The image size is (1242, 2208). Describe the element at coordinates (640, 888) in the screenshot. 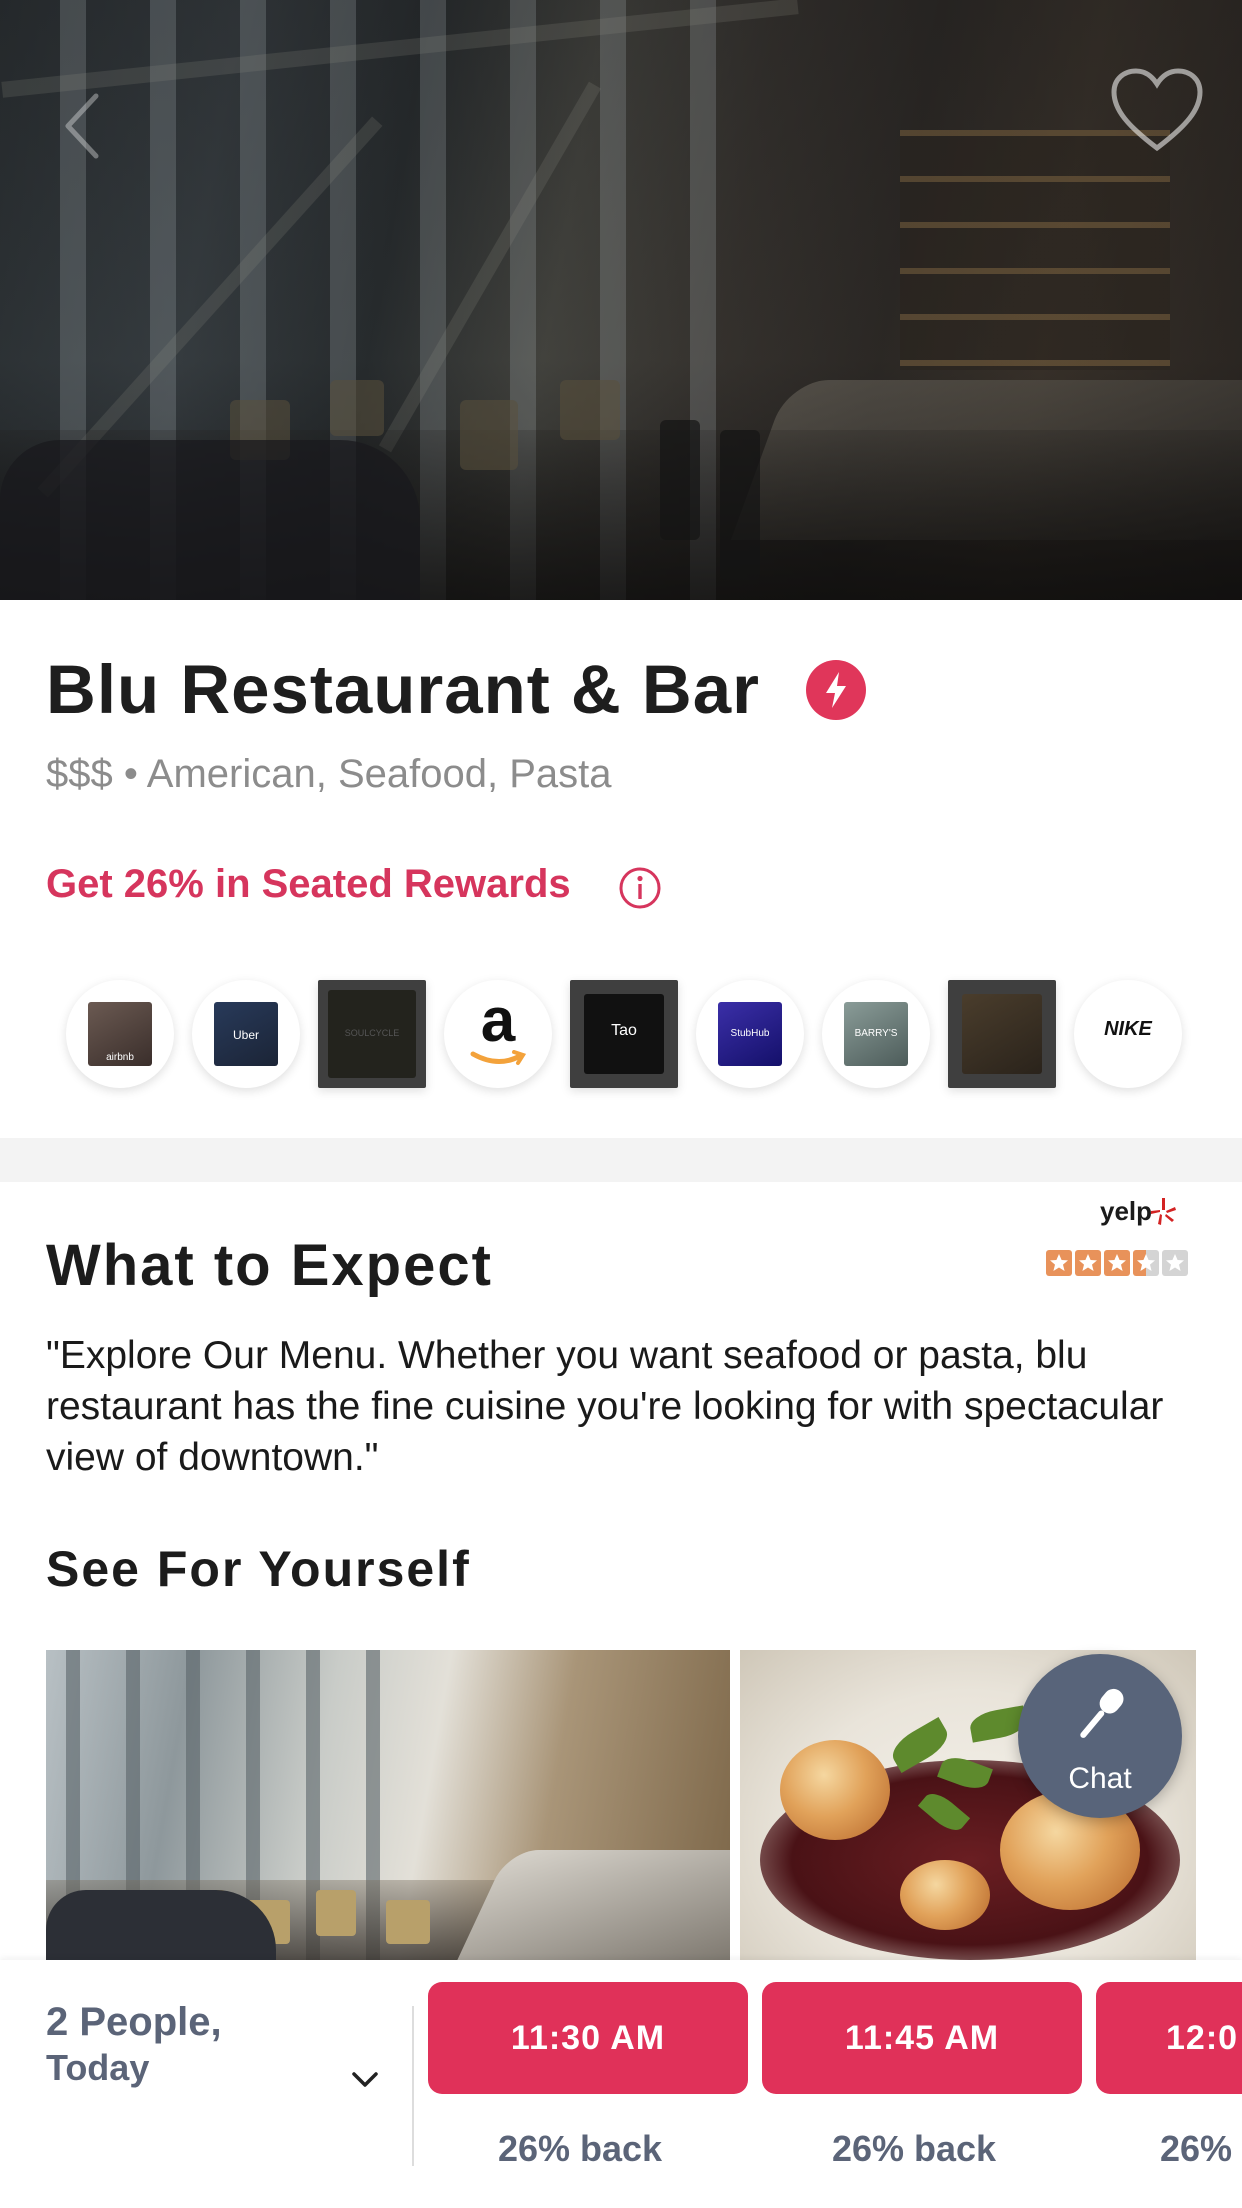

I see `info-icon` at that location.